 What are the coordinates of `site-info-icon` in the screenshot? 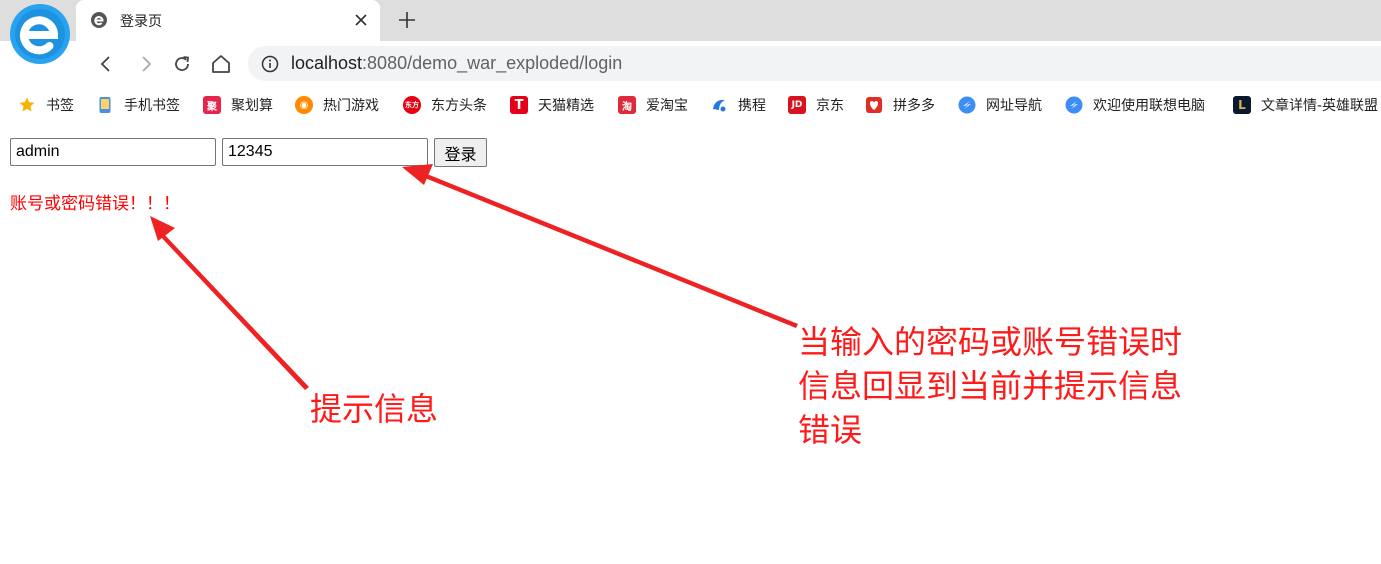 It's located at (270, 64).